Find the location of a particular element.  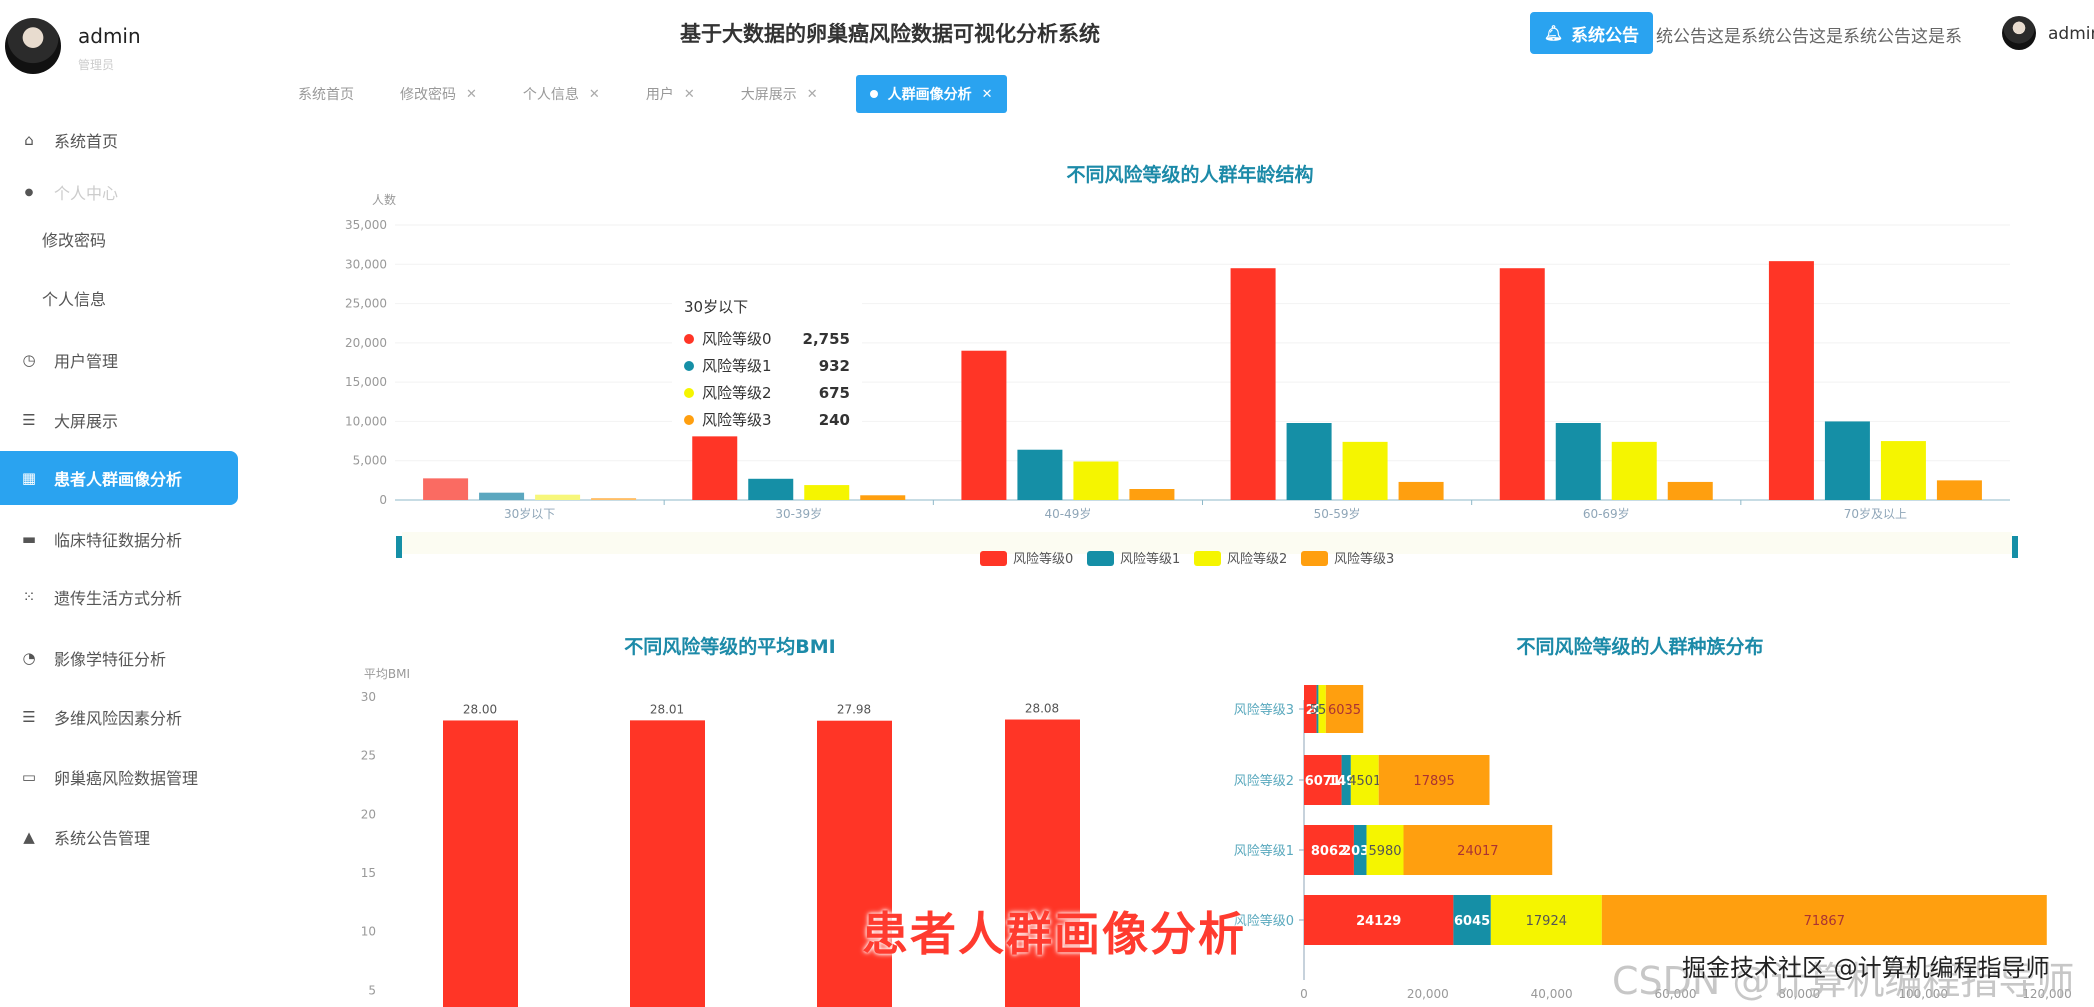

tooltip-row: 风险等级3 240 is located at coordinates (767, 419).